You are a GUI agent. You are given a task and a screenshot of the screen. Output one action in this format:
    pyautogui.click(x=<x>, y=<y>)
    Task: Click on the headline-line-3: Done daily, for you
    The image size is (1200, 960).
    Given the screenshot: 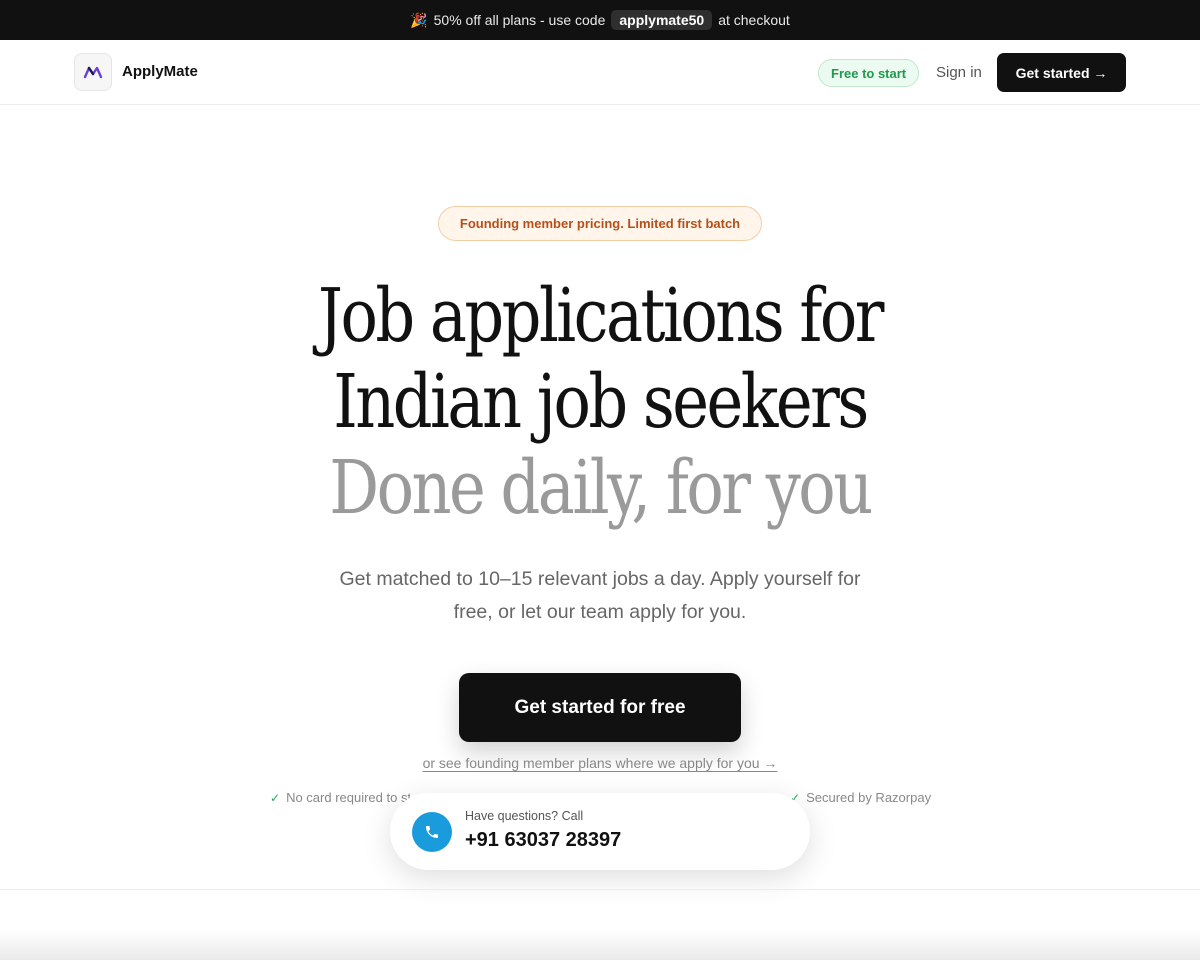 What is the action you would take?
    pyautogui.click(x=601, y=488)
    